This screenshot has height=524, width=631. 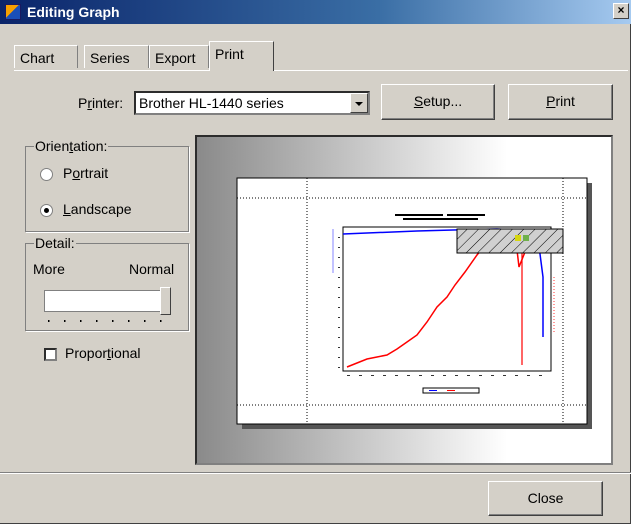 I want to click on landscape-radio, so click(x=46, y=210).